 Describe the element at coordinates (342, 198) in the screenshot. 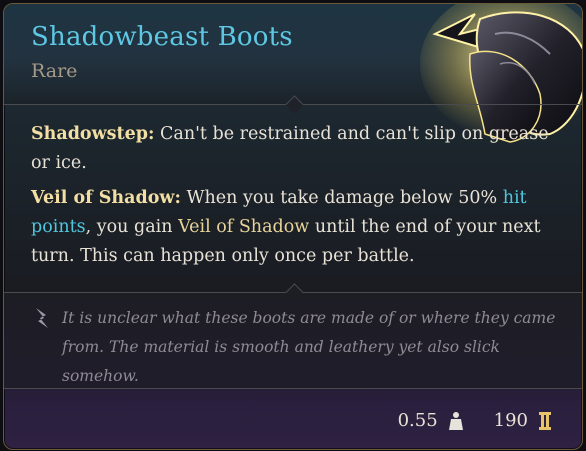

I see `passive-text-veil-1: When you take damage below 50%` at that location.